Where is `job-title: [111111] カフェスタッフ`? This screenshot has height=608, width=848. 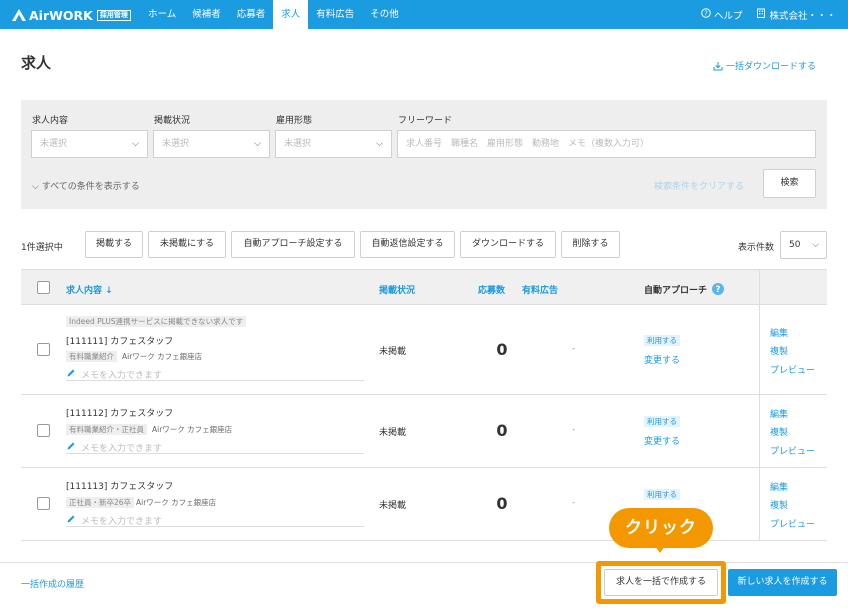
job-title: [111111] カフェスタッフ is located at coordinates (119, 340).